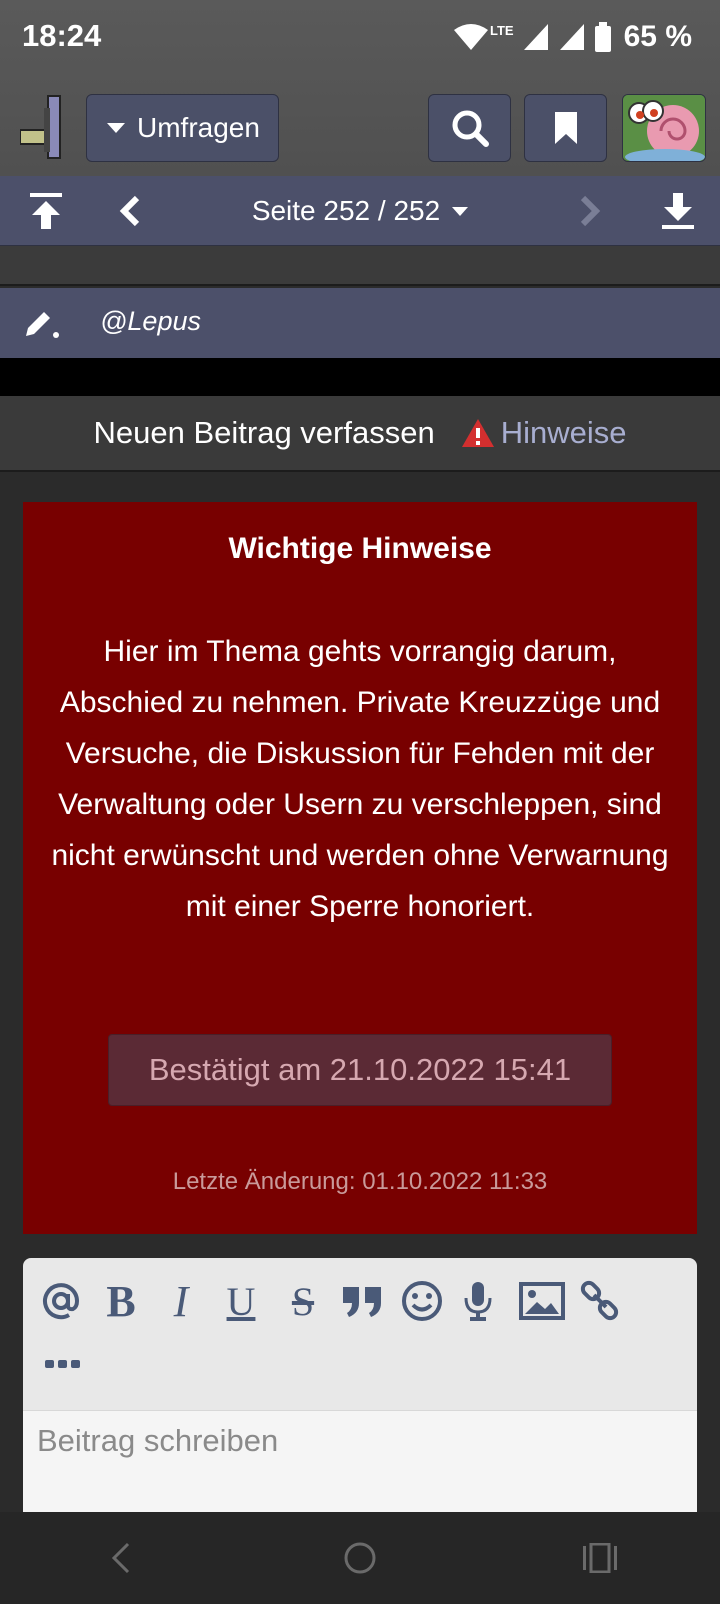 Image resolution: width=720 pixels, height=1604 pixels. I want to click on bookmark-icon, so click(565, 128).